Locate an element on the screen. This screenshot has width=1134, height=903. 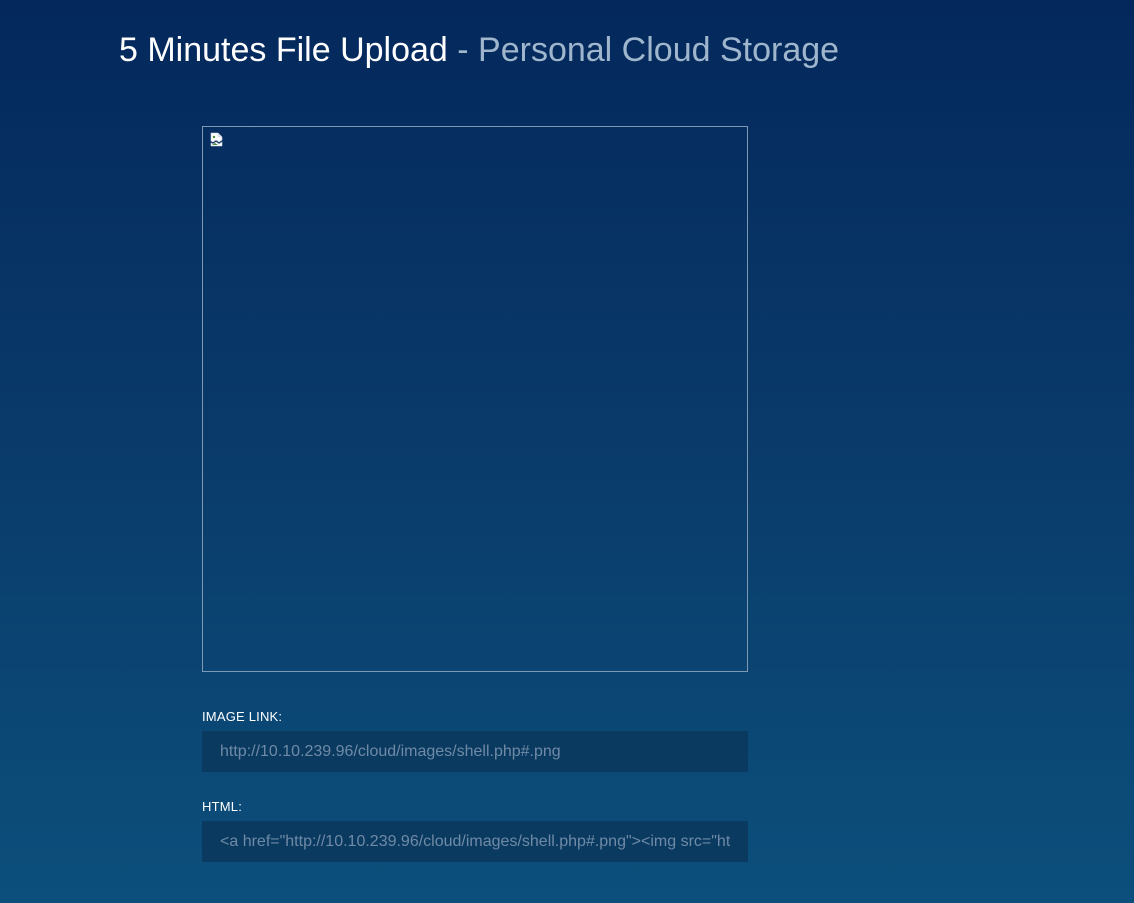
html-code-label: HTML: is located at coordinates (222, 806).